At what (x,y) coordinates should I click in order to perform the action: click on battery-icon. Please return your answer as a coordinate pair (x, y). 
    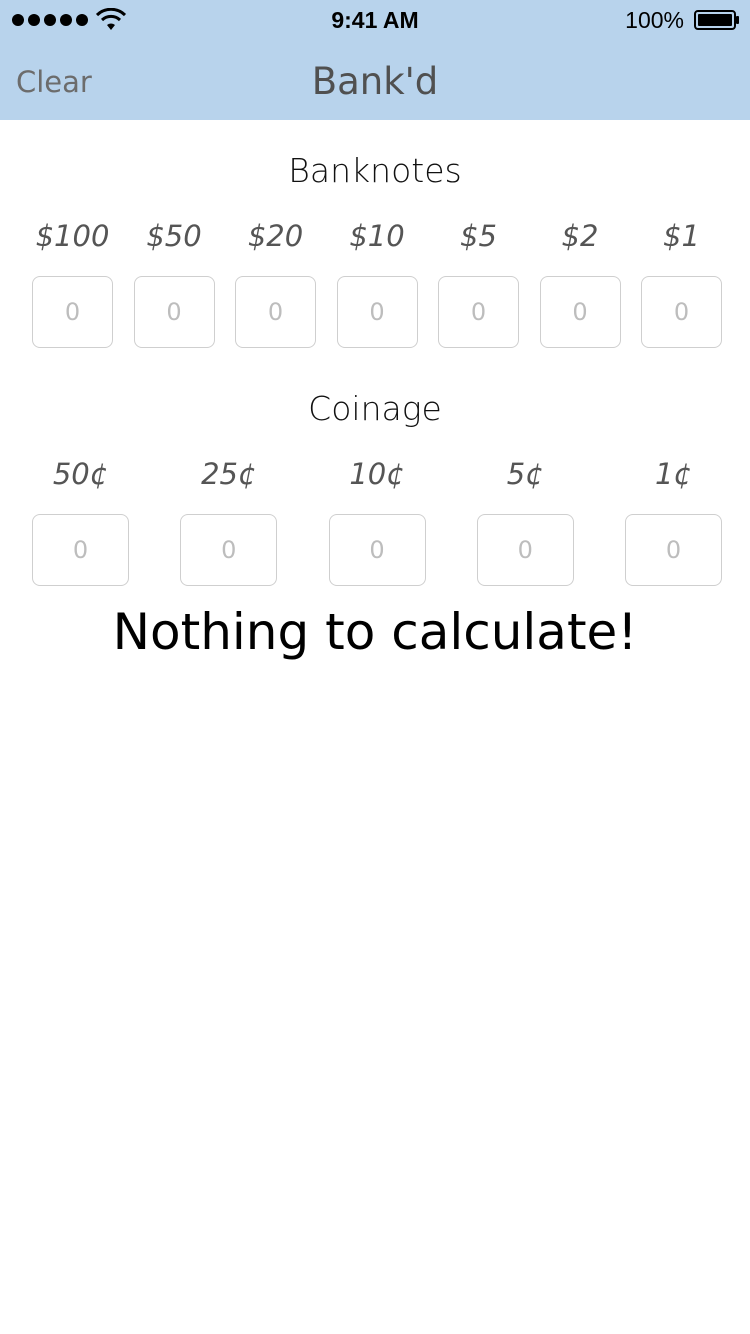
    Looking at the image, I should click on (716, 20).